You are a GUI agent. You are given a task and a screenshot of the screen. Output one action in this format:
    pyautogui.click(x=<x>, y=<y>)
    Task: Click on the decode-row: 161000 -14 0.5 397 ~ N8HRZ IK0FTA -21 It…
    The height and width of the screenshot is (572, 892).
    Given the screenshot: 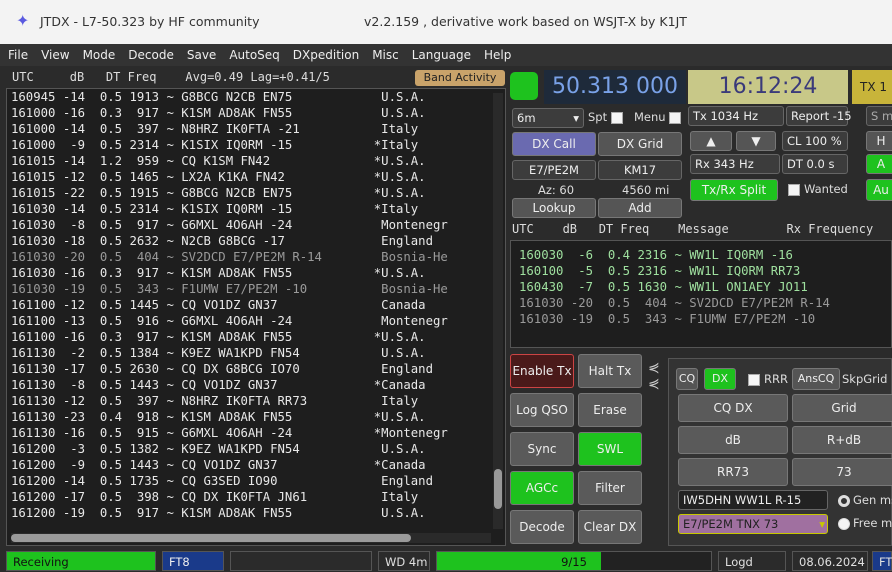 What is the action you would take?
    pyautogui.click(x=256, y=129)
    